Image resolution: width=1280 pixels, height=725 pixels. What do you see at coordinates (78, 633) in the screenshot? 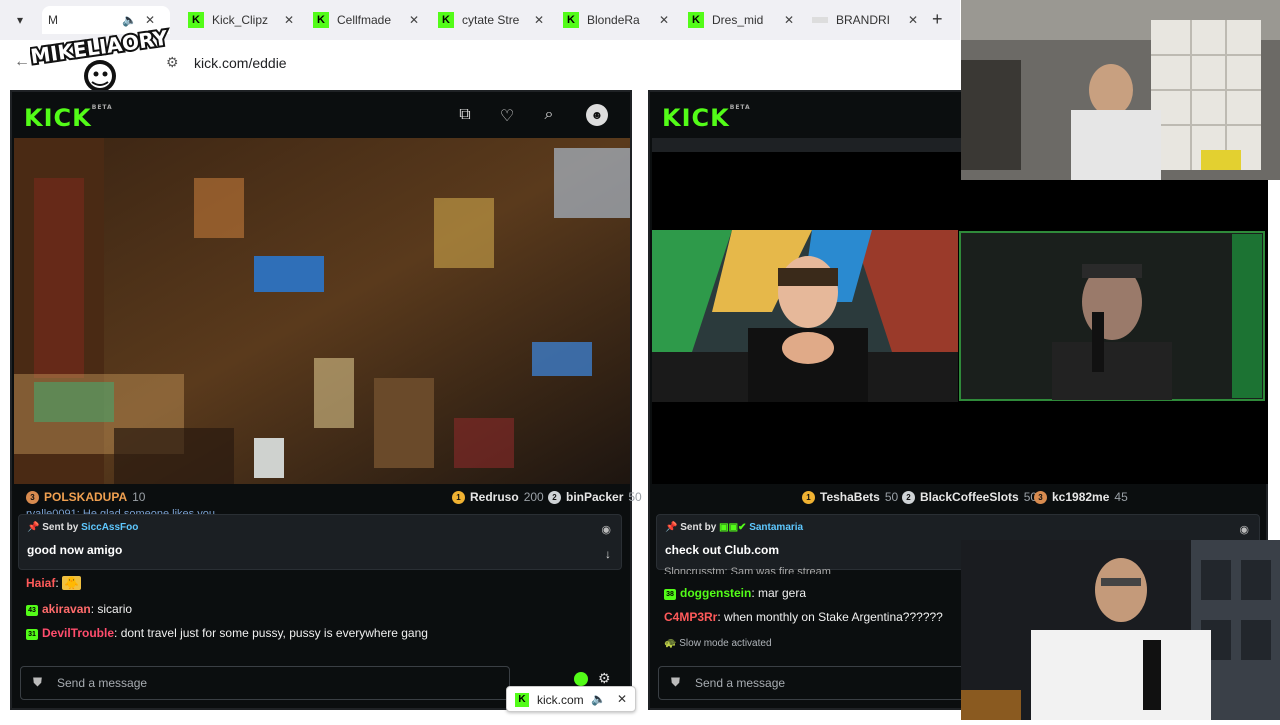
I see `chat-username: DevilTrouble` at bounding box center [78, 633].